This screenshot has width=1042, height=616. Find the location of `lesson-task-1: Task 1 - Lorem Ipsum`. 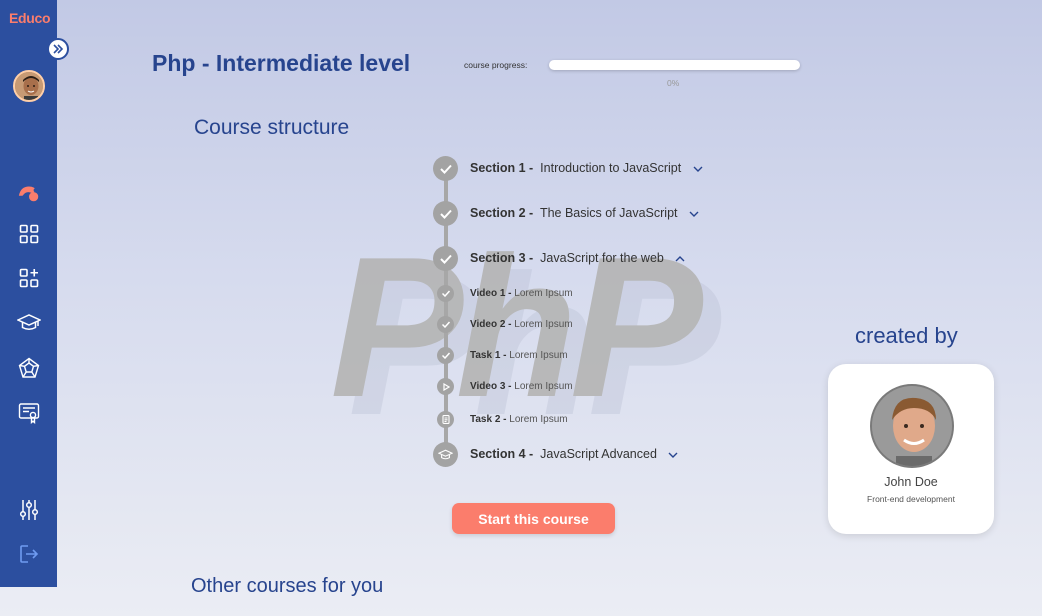

lesson-task-1: Task 1 - Lorem Ipsum is located at coordinates (519, 355).